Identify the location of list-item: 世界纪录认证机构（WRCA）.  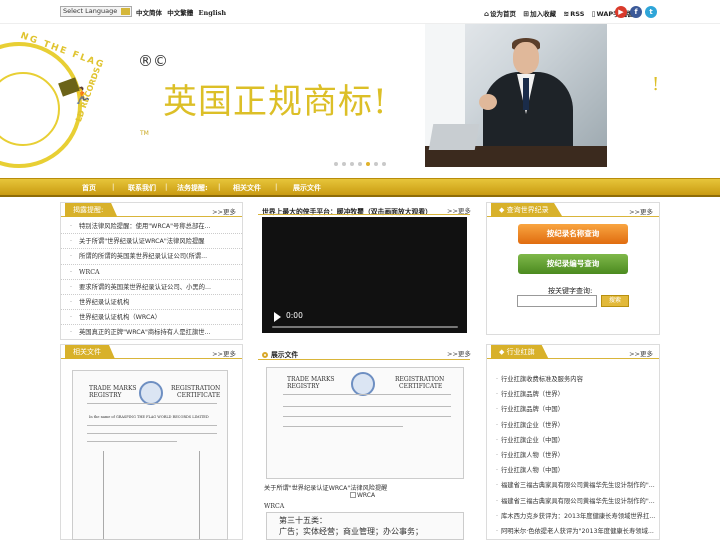
(151, 318).